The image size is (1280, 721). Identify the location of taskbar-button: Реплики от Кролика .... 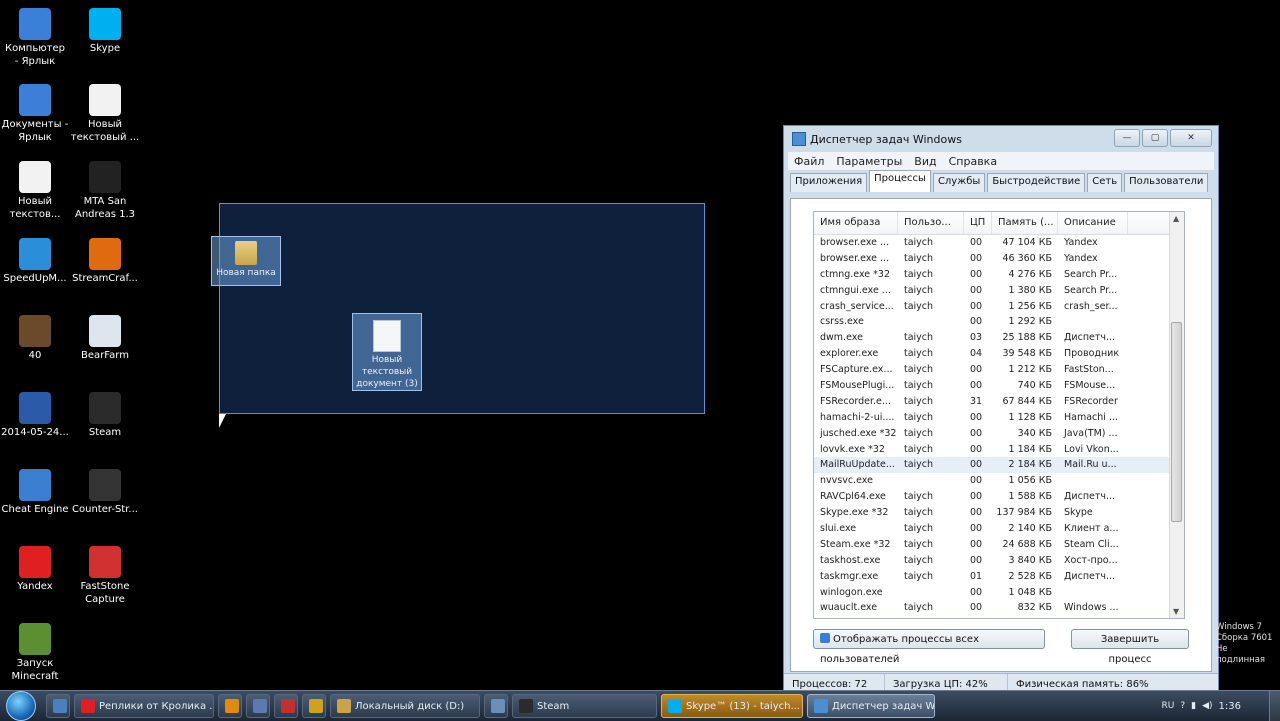
(144, 706).